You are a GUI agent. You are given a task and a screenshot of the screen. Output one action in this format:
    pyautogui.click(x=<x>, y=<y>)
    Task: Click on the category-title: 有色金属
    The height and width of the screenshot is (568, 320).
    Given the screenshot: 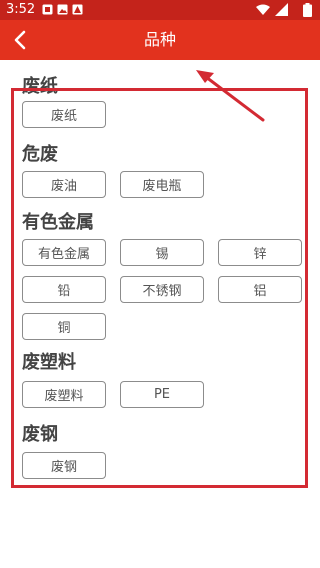 What is the action you would take?
    pyautogui.click(x=58, y=222)
    